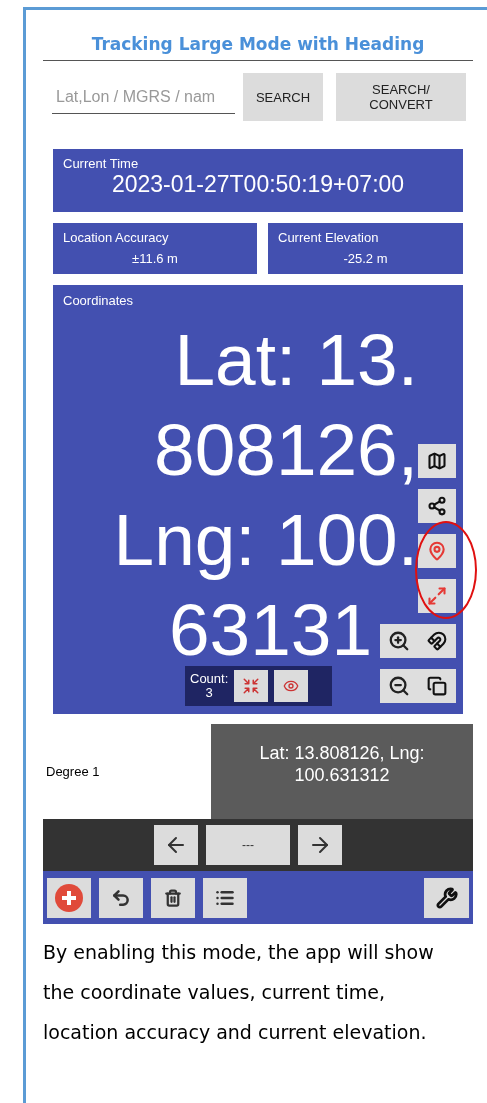  What do you see at coordinates (155, 258) in the screenshot?
I see `card-value: ±11.6 m` at bounding box center [155, 258].